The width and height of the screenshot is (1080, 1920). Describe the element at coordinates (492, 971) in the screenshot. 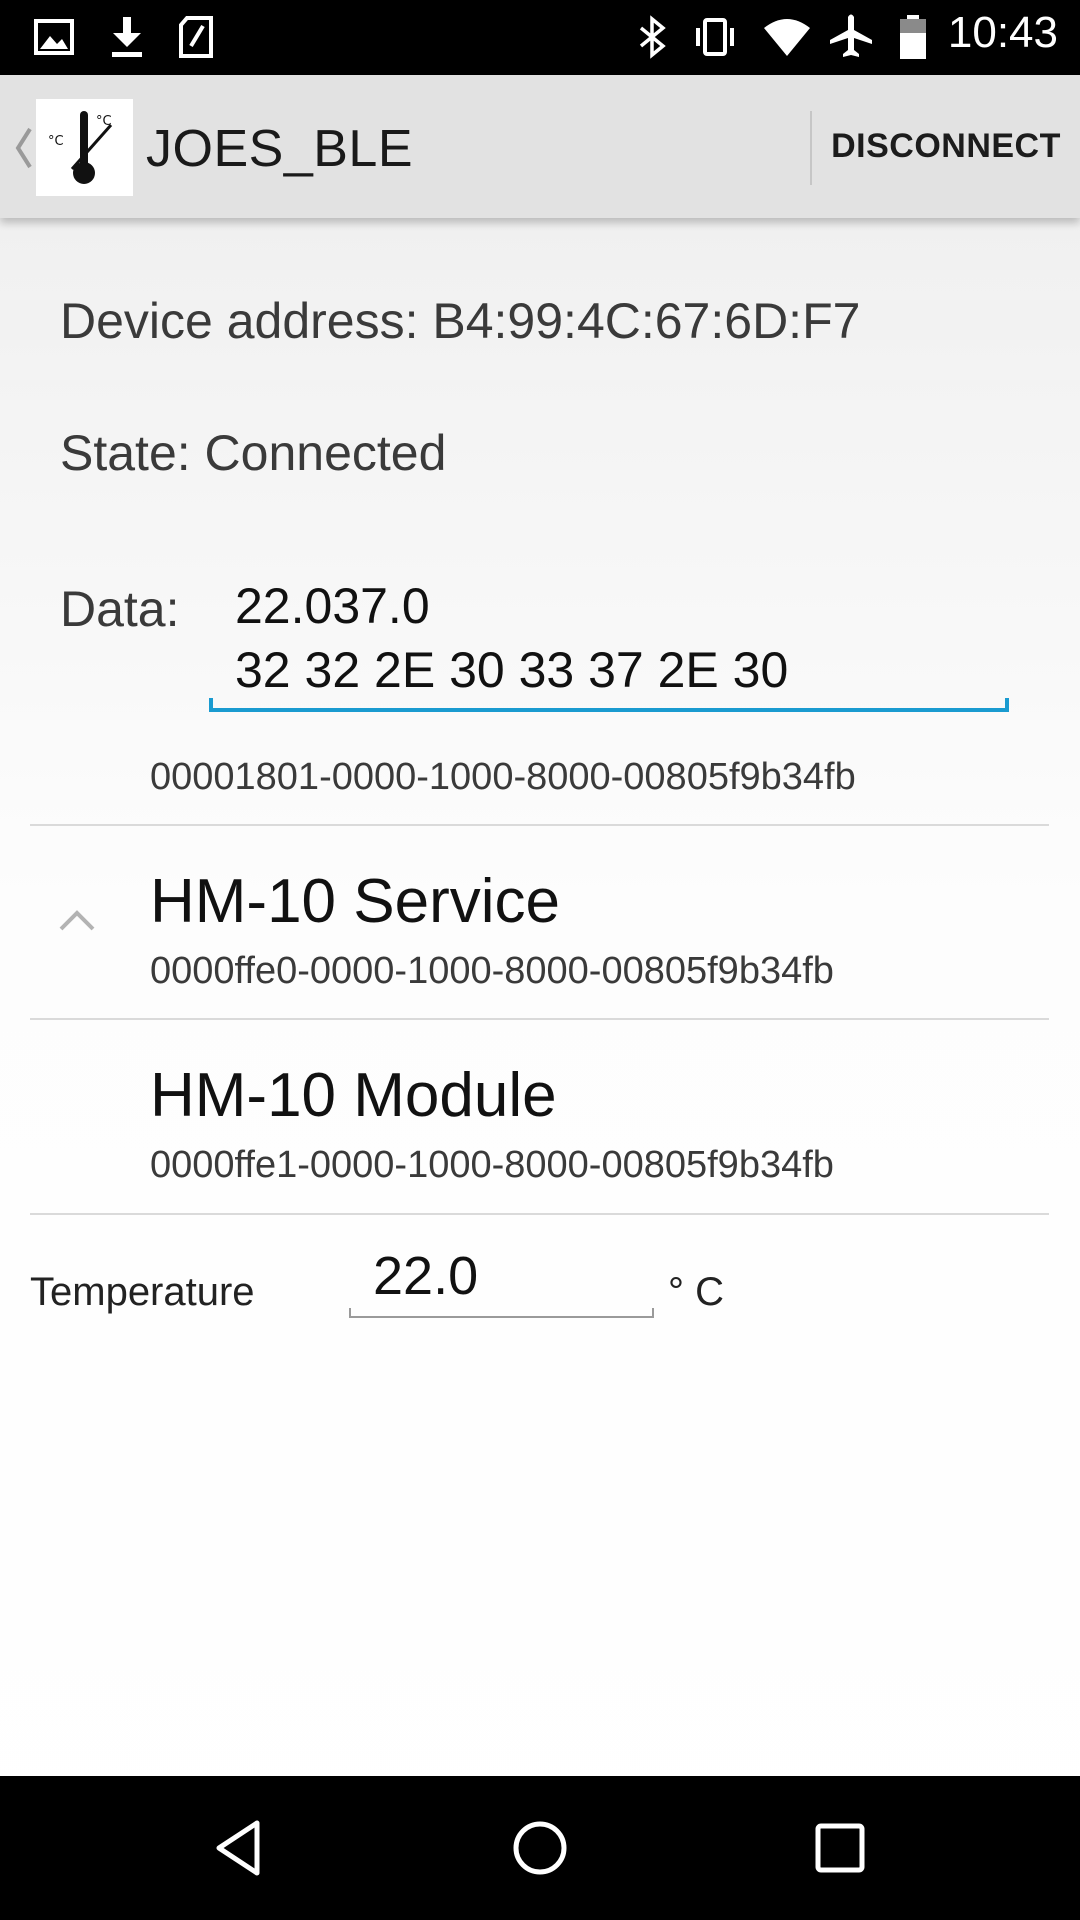

I see `service-uuid: 0000ffe0-0000-1000-8000-00805f9b34fb` at that location.